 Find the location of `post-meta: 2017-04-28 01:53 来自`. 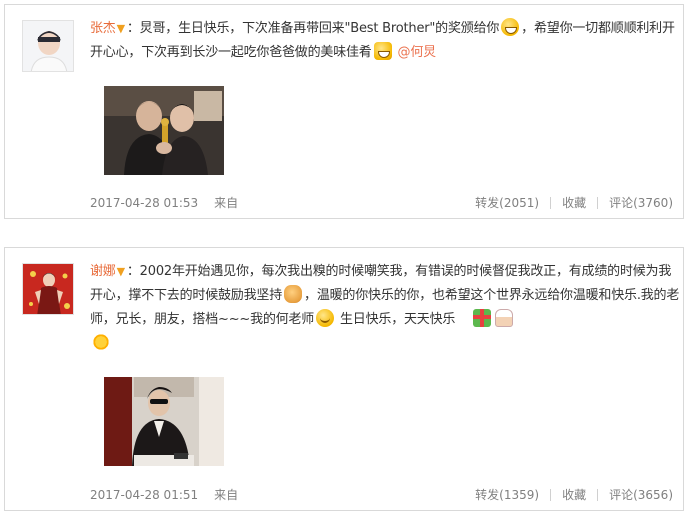

post-meta: 2017-04-28 01:53 来自 is located at coordinates (164, 202).